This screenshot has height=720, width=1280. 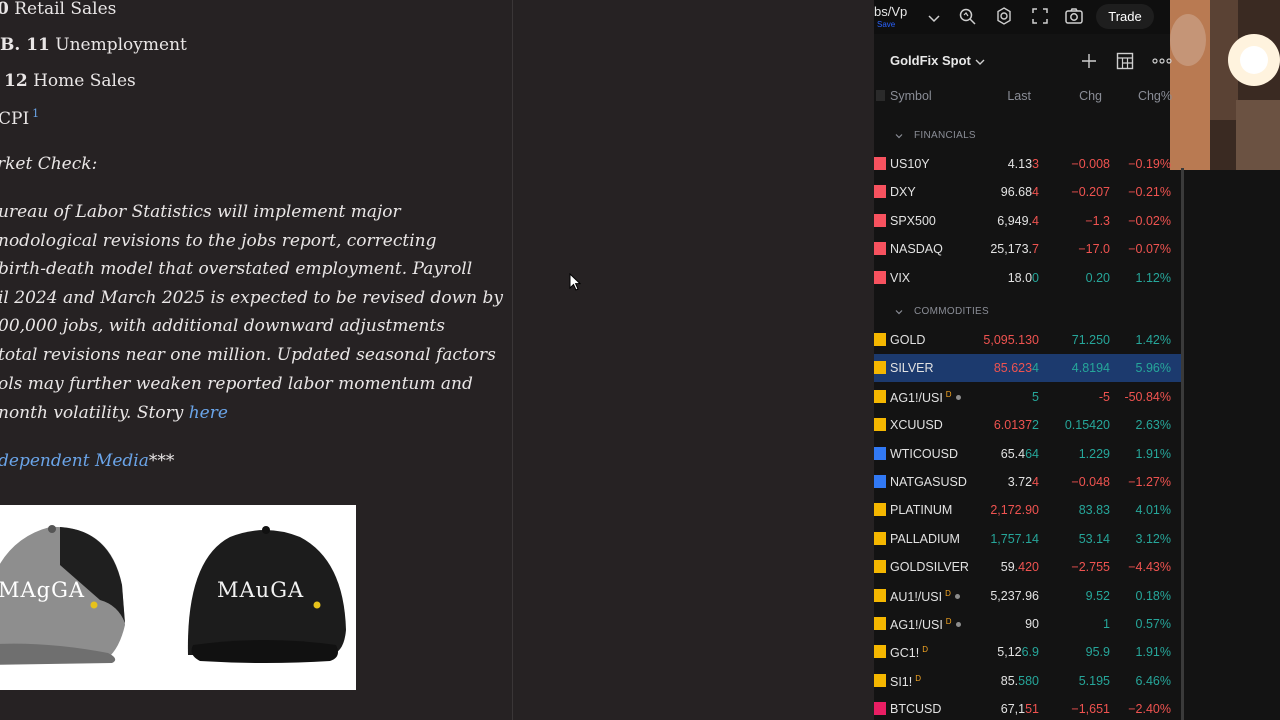 I want to click on last-price: 3.724, so click(x=1023, y=482).